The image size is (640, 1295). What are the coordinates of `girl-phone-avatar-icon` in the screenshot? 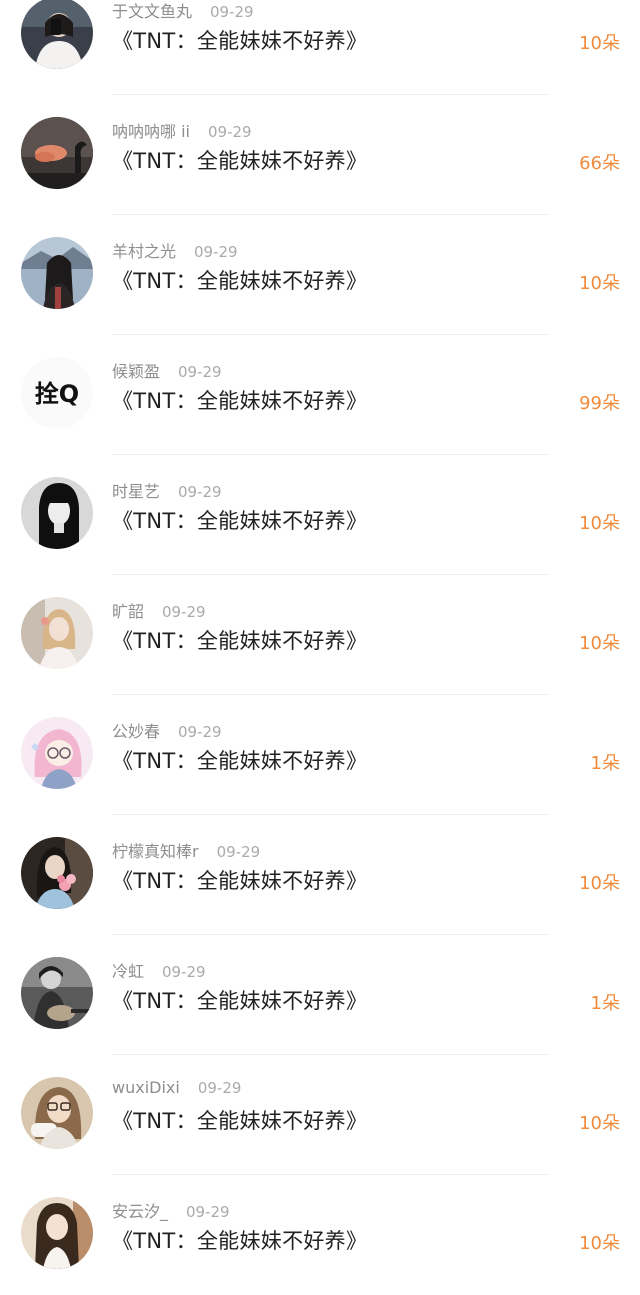 It's located at (57, 34).